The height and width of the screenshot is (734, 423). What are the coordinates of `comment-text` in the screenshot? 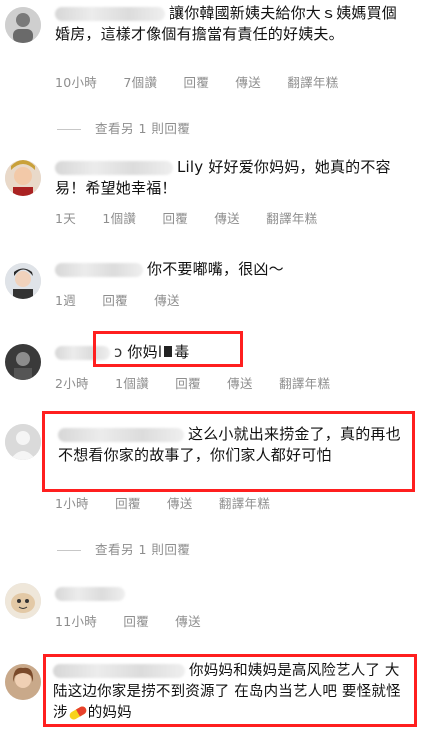 It's located at (232, 593).